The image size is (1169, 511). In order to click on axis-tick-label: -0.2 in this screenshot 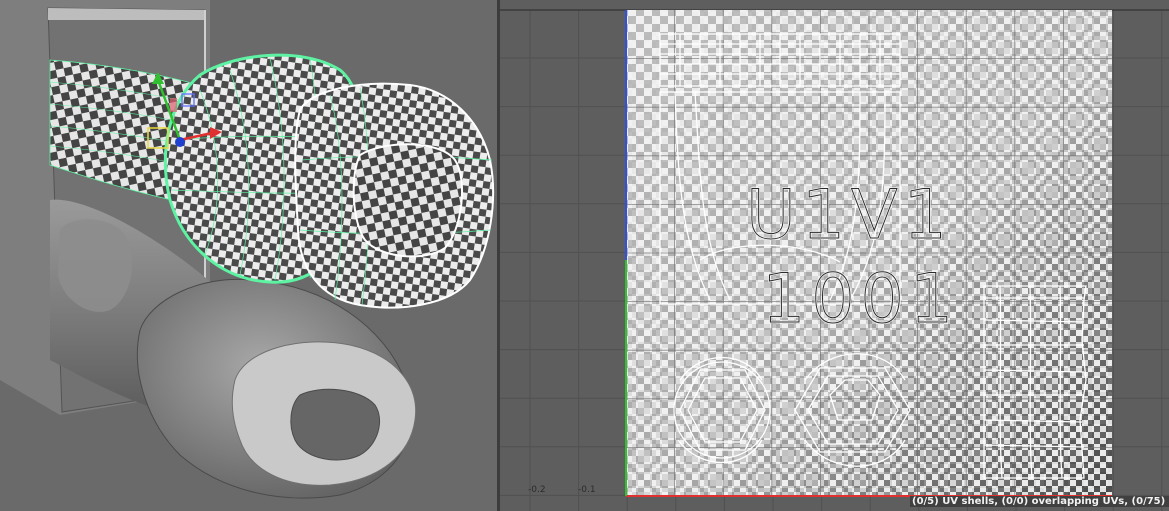, I will do `click(537, 490)`.